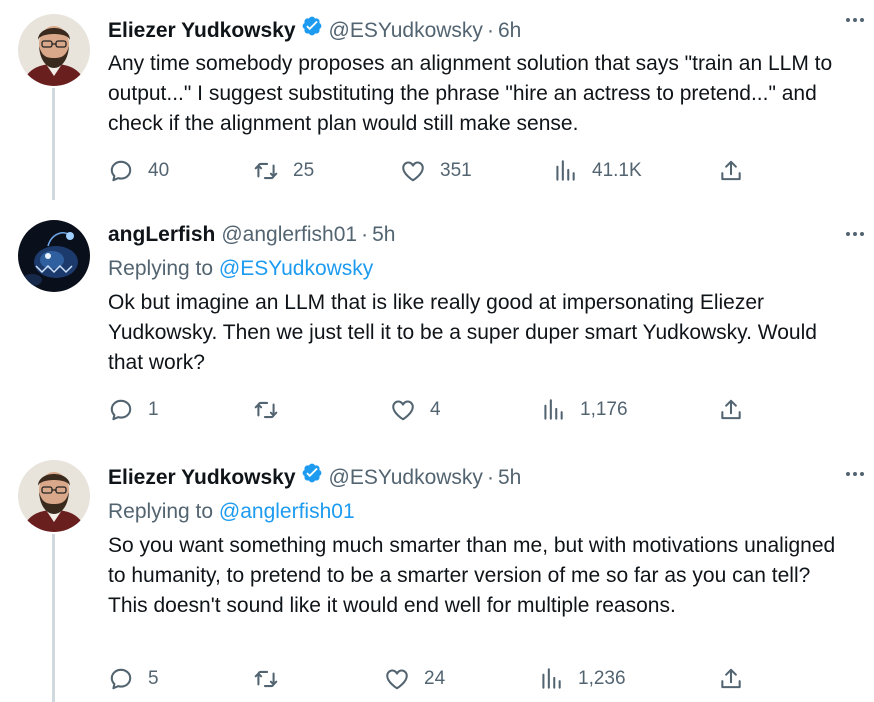  What do you see at coordinates (509, 31) in the screenshot?
I see `timestamp: 6h` at bounding box center [509, 31].